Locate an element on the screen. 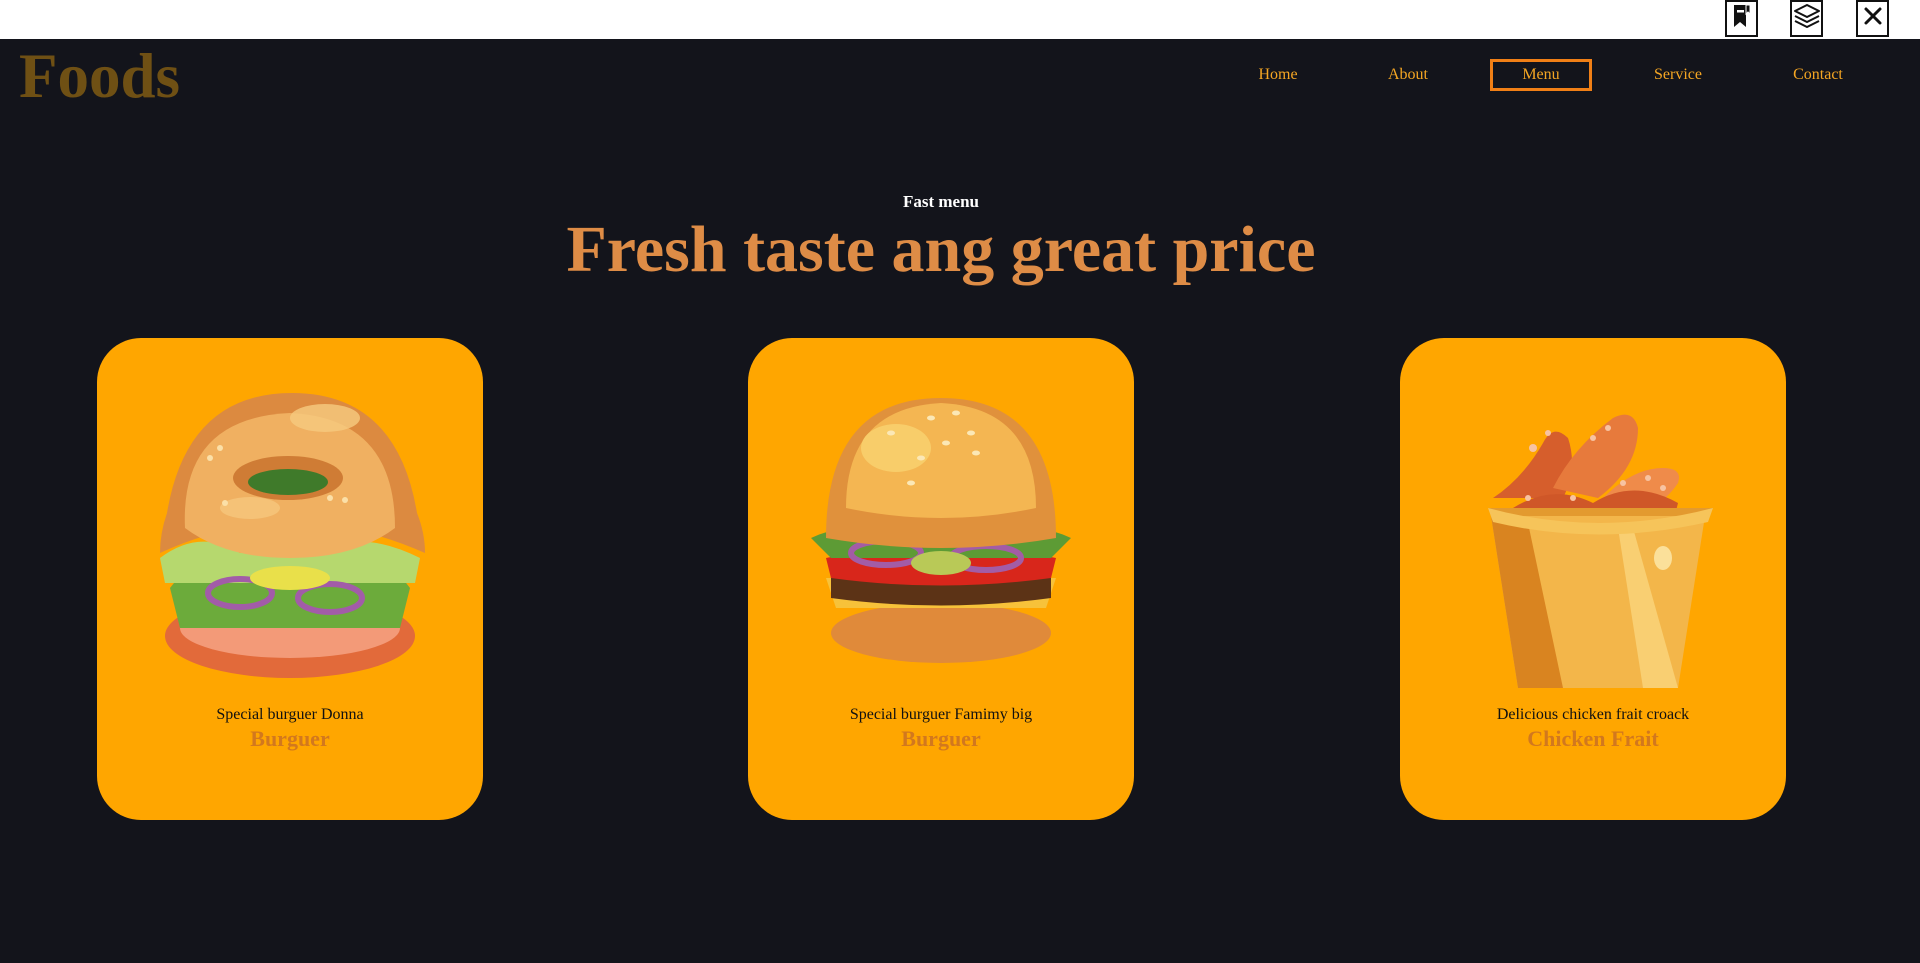 This screenshot has height=963, width=1920. nav-about: About is located at coordinates (1408, 75).